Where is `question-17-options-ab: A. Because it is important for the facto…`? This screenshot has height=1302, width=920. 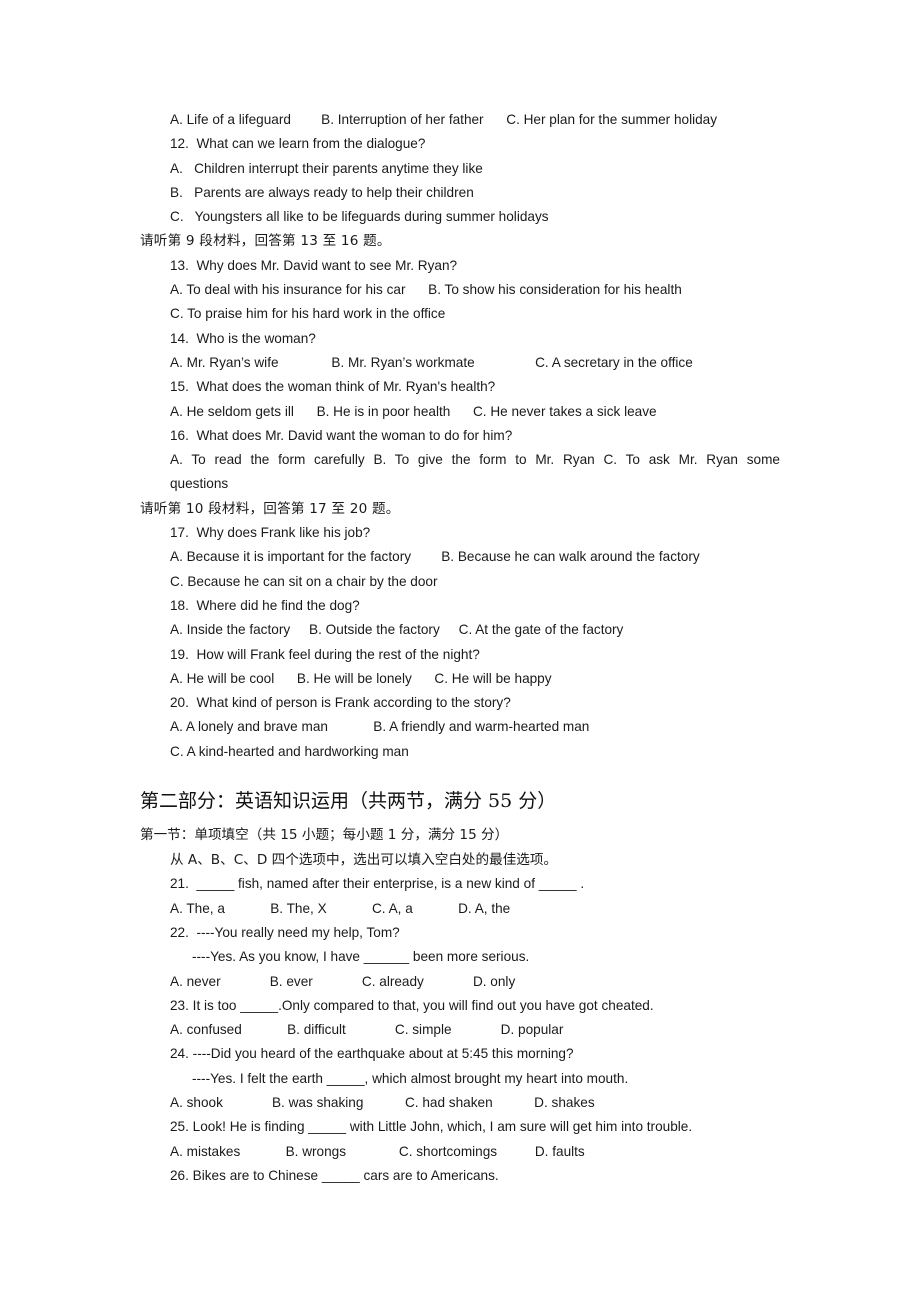
question-17-options-ab: A. Because it is important for the facto… is located at coordinates (435, 557).